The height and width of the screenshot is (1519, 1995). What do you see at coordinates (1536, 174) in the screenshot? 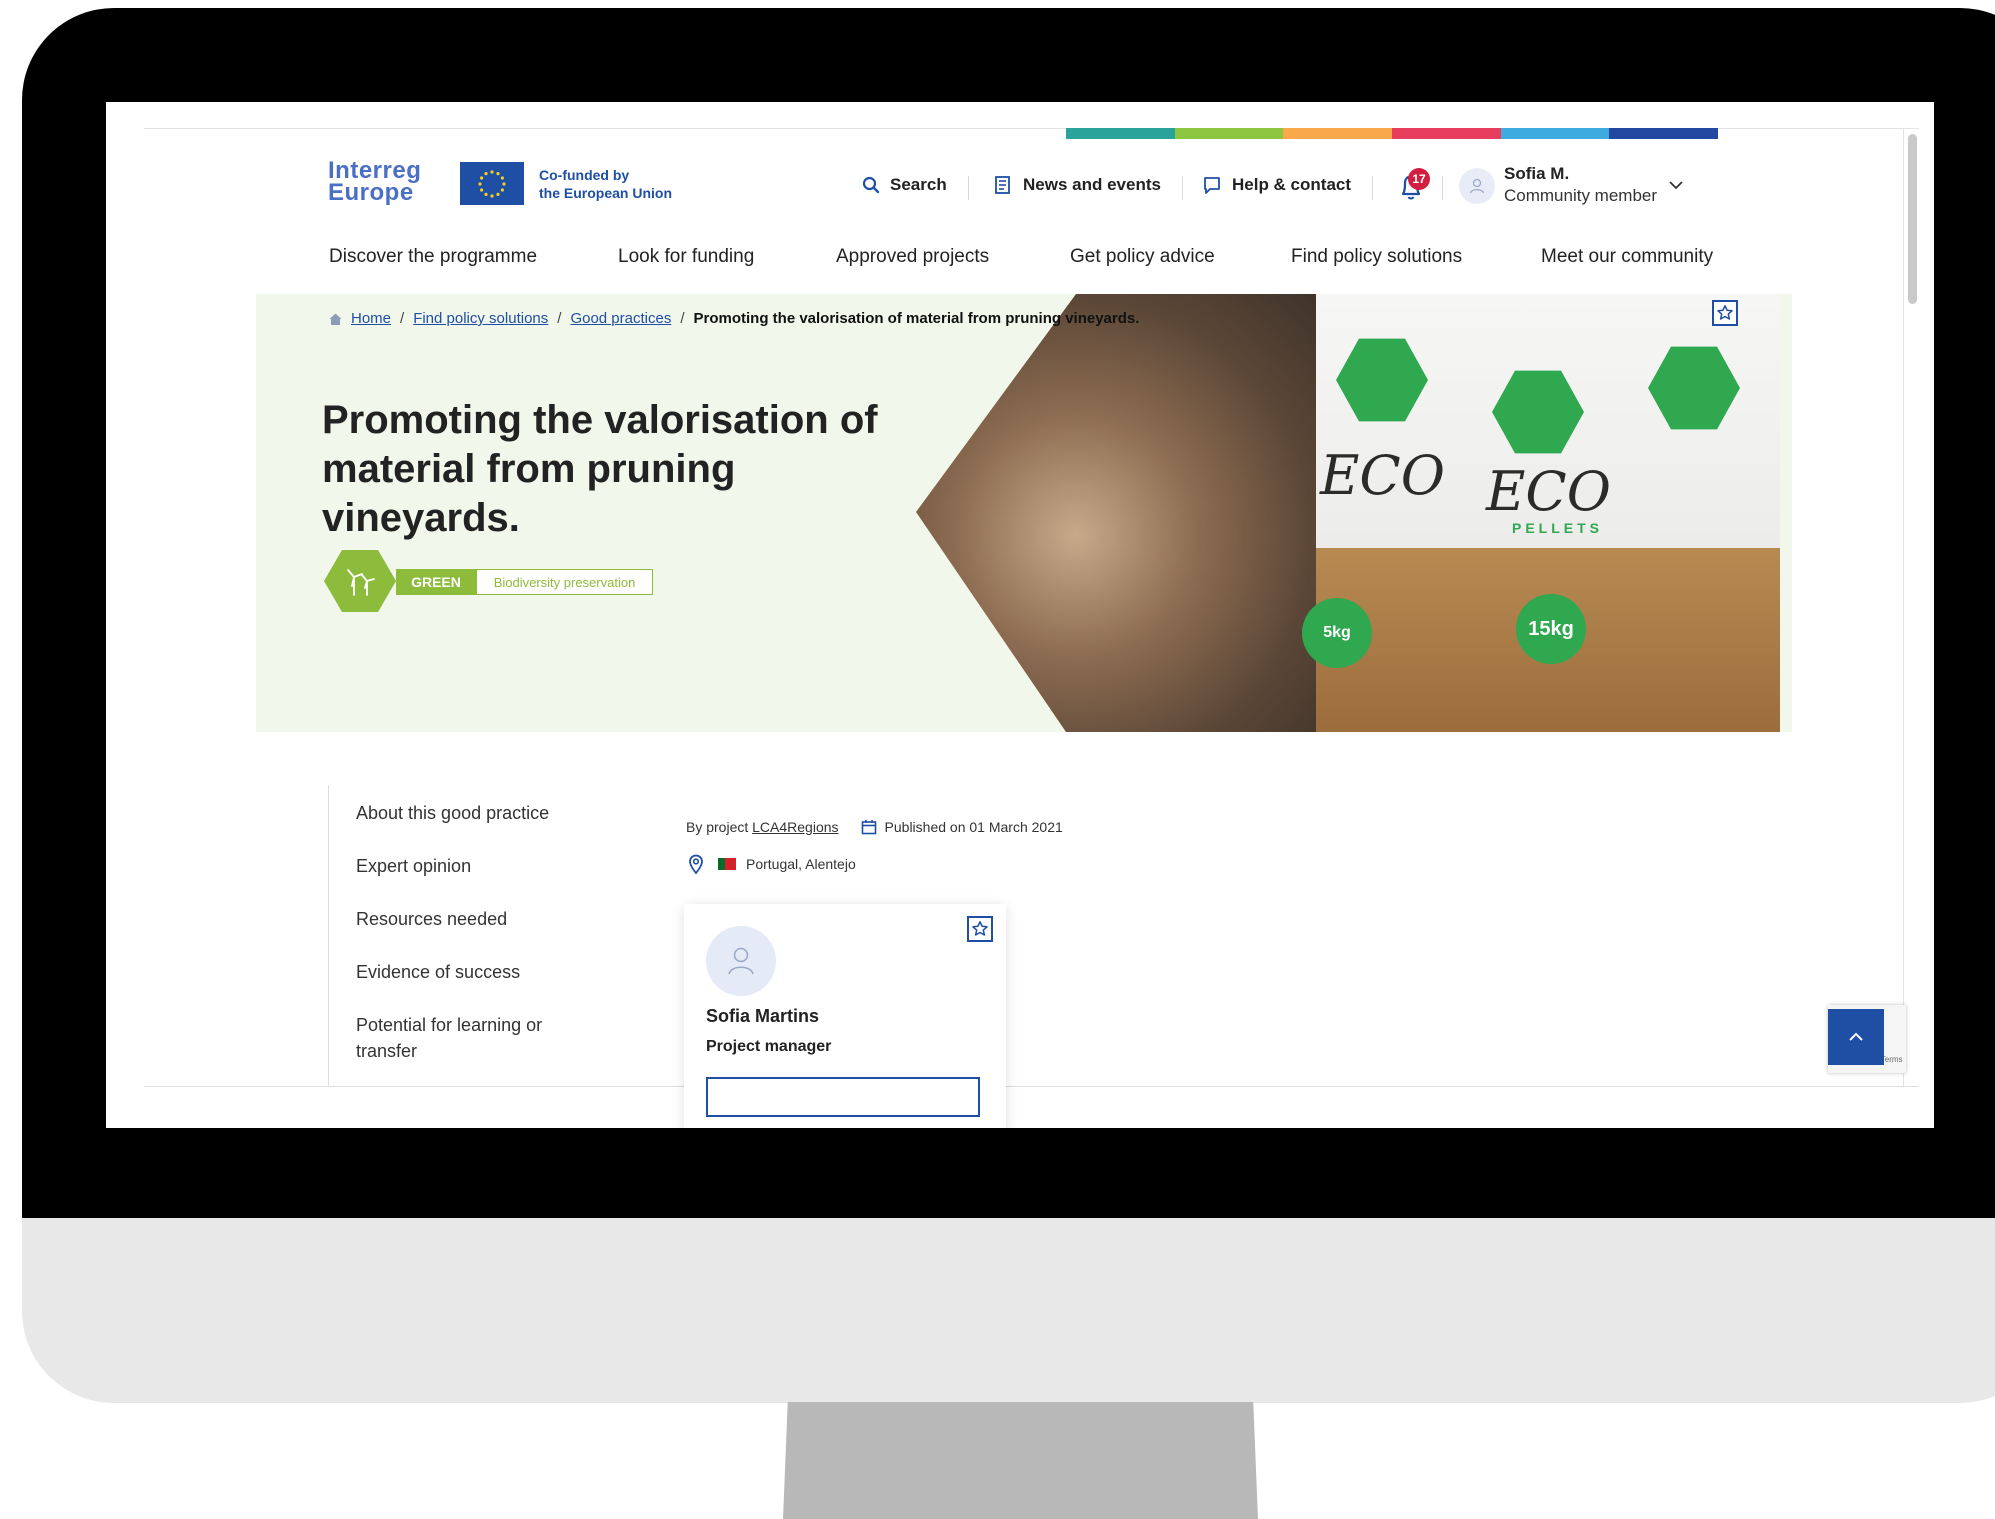
I see `user-name: Sofia M.` at bounding box center [1536, 174].